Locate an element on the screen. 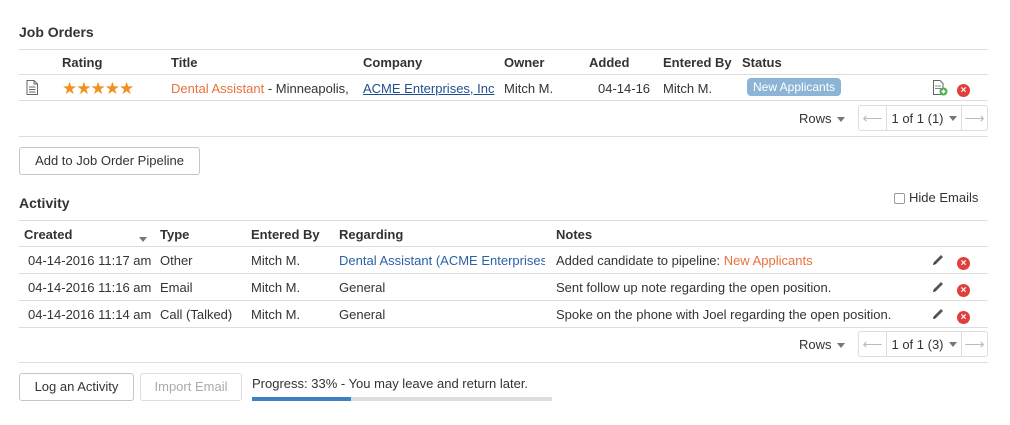 This screenshot has width=1010, height=425. column-created: Created is located at coordinates (48, 234).